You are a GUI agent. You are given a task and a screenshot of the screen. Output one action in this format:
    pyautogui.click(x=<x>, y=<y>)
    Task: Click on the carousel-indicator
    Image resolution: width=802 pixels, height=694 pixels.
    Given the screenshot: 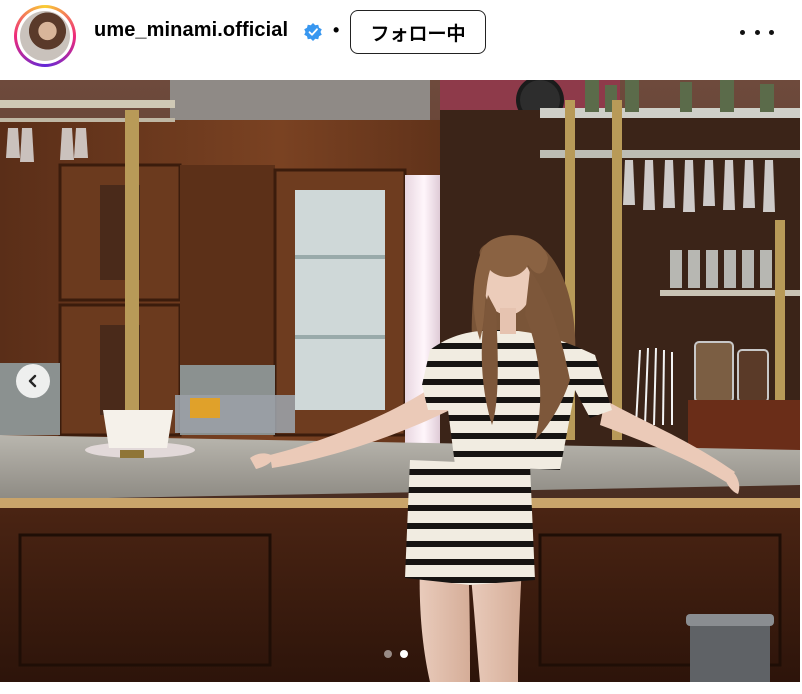 What is the action you would take?
    pyautogui.click(x=399, y=655)
    